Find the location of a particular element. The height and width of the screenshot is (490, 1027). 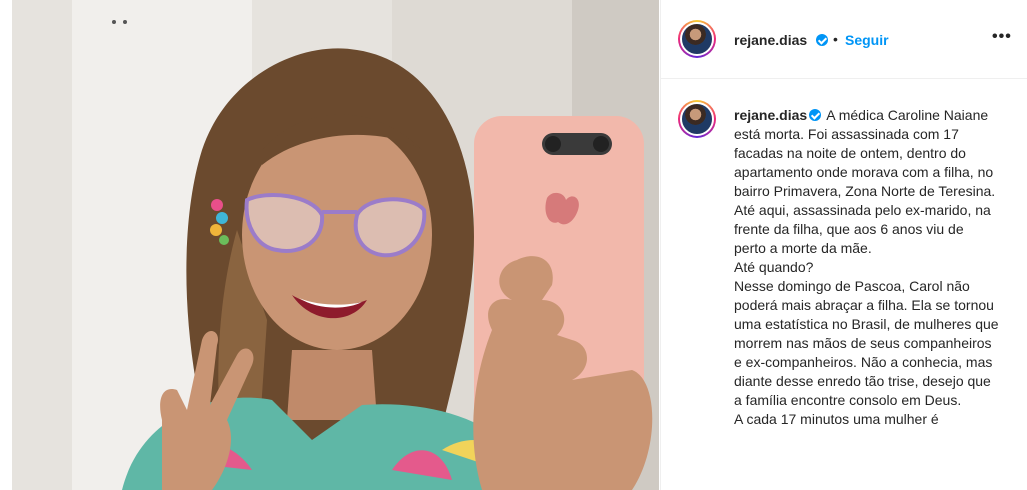

more-options-icon: ••• is located at coordinates (1002, 37).